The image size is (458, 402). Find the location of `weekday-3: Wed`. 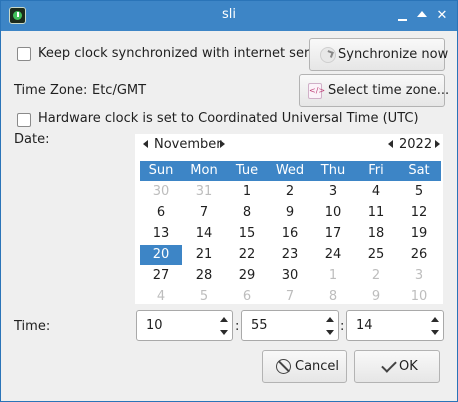

weekday-3: Wed is located at coordinates (290, 170).